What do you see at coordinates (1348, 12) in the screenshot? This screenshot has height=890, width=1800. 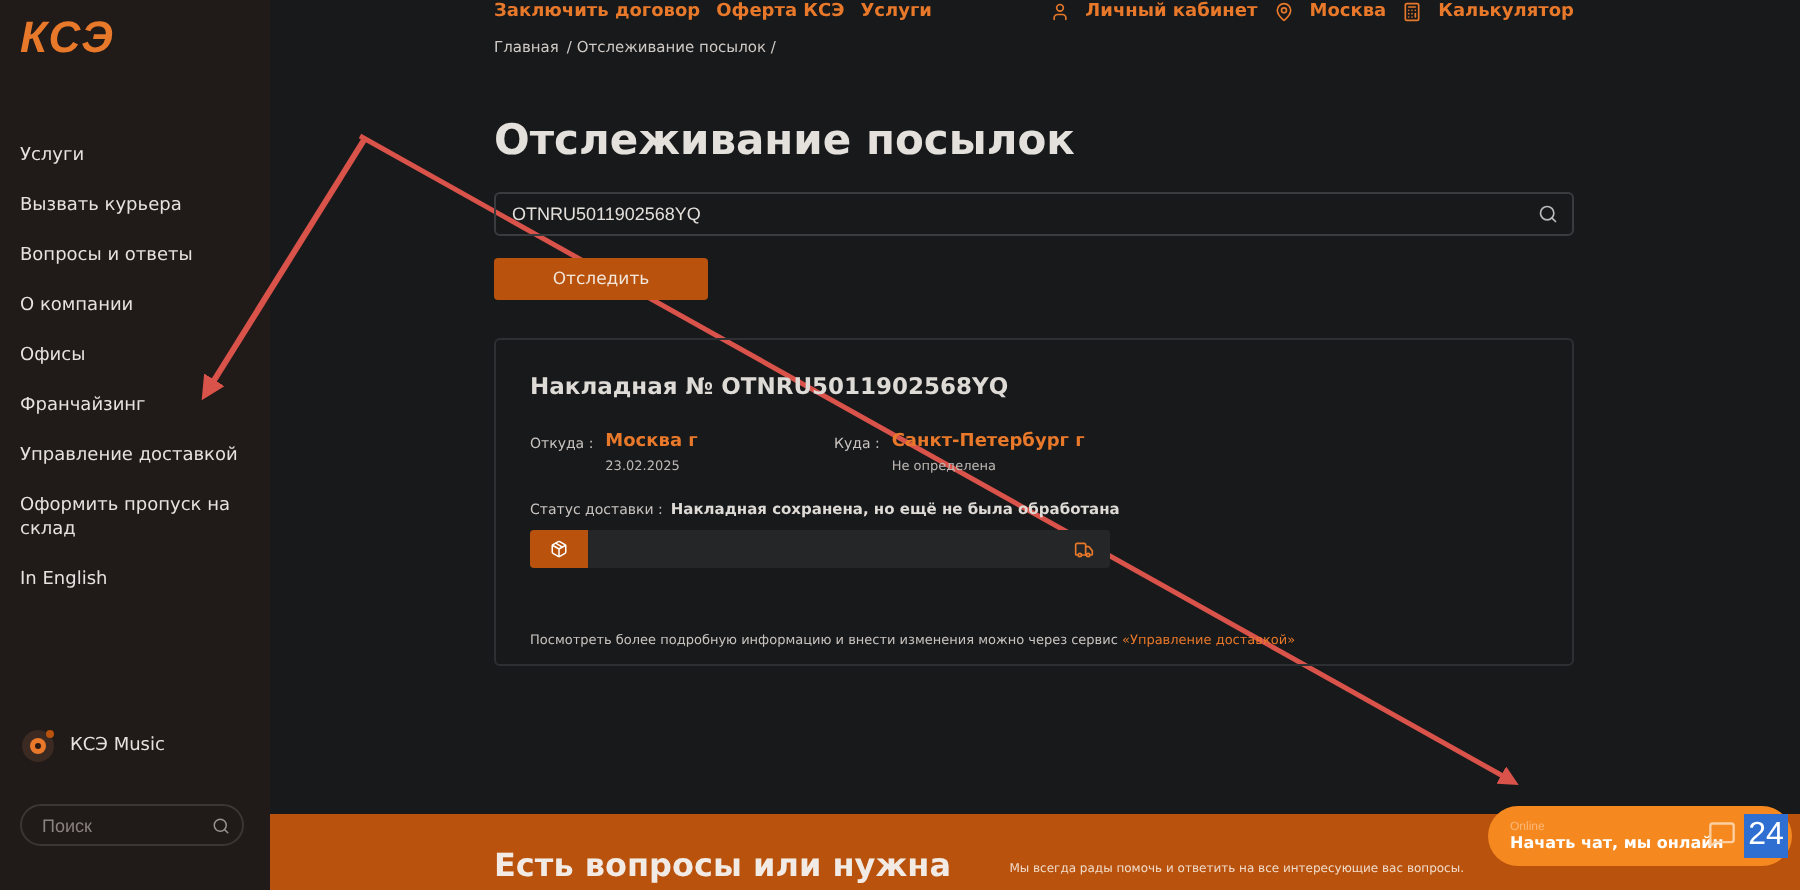 I see `city-link: Москва` at bounding box center [1348, 12].